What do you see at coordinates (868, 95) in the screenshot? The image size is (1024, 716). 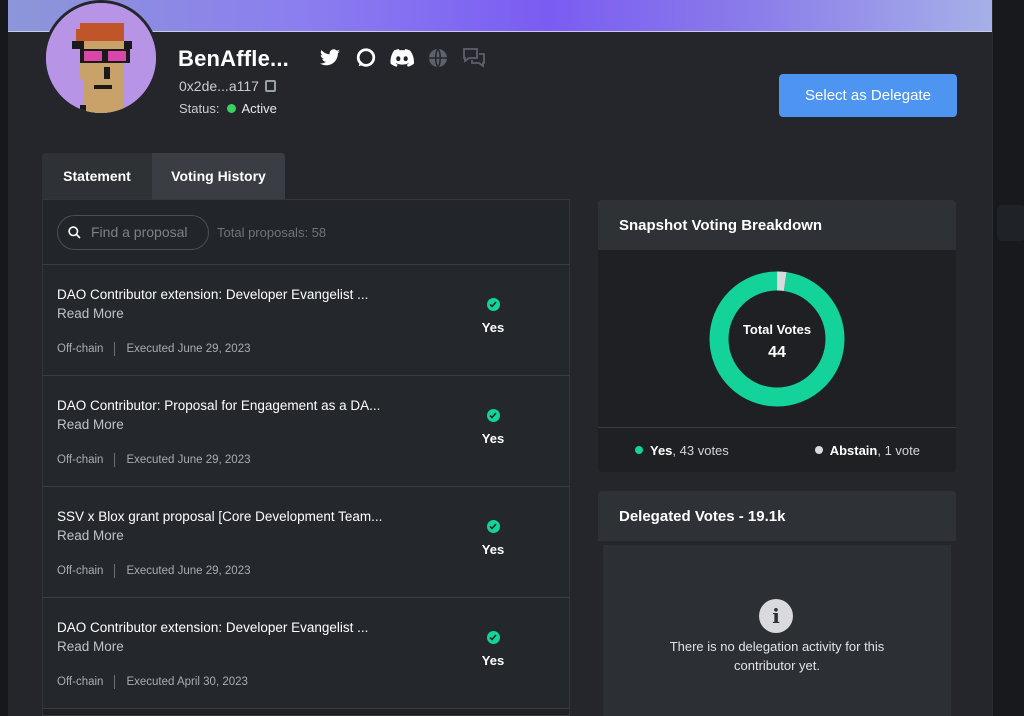 I see `select-delegate-button: Select as Delegate` at bounding box center [868, 95].